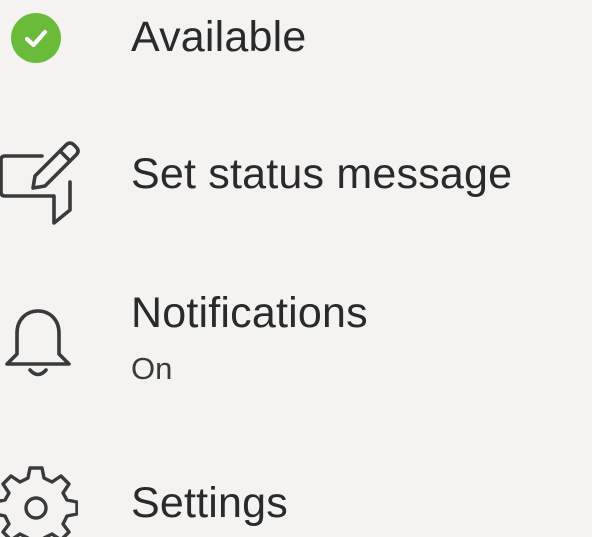 The height and width of the screenshot is (537, 592). I want to click on check-circle-icon, so click(36, 38).